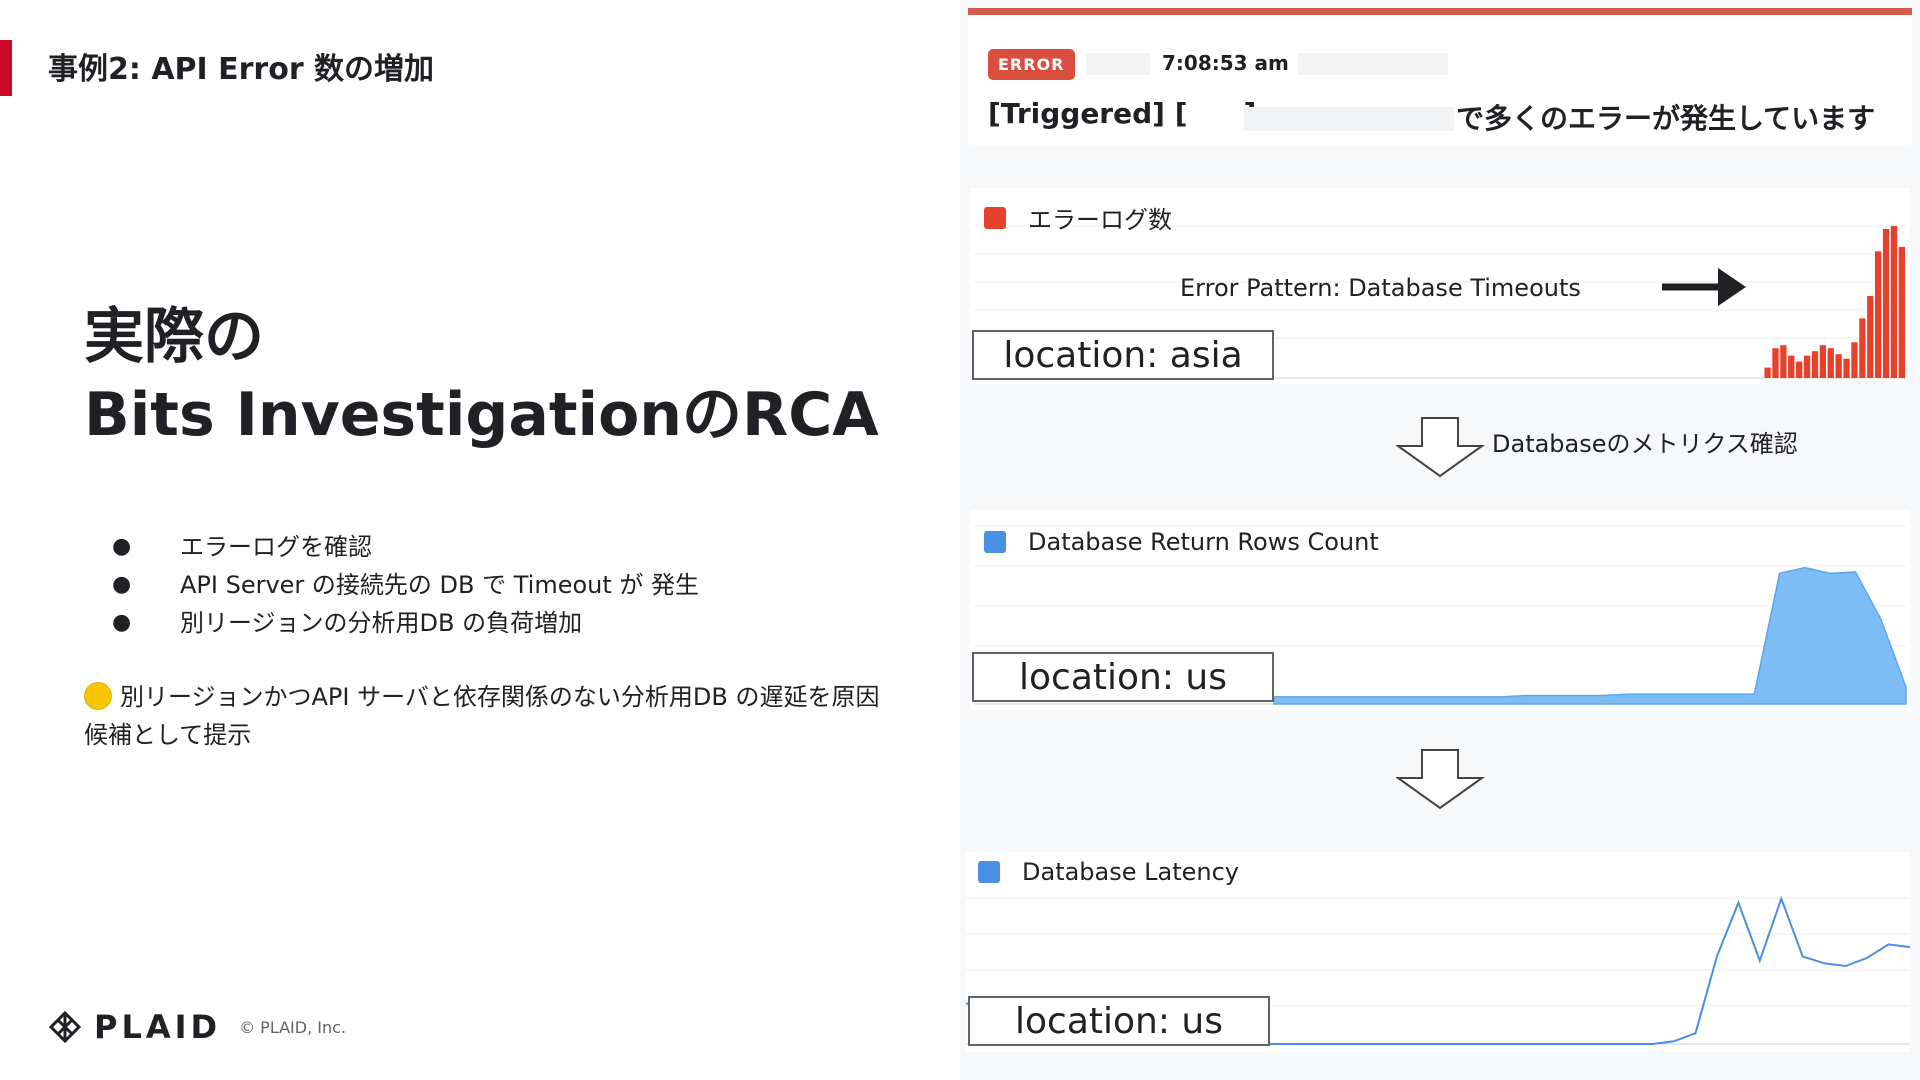 Image resolution: width=1920 pixels, height=1080 pixels. What do you see at coordinates (405, 547) in the screenshot?
I see `bullet-item: ● エラーログを確認` at bounding box center [405, 547].